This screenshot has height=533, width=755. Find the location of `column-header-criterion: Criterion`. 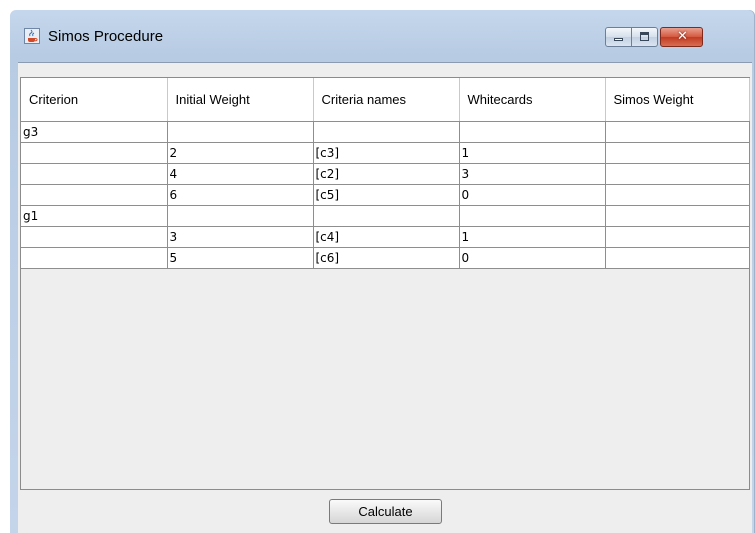

column-header-criterion: Criterion is located at coordinates (94, 100).